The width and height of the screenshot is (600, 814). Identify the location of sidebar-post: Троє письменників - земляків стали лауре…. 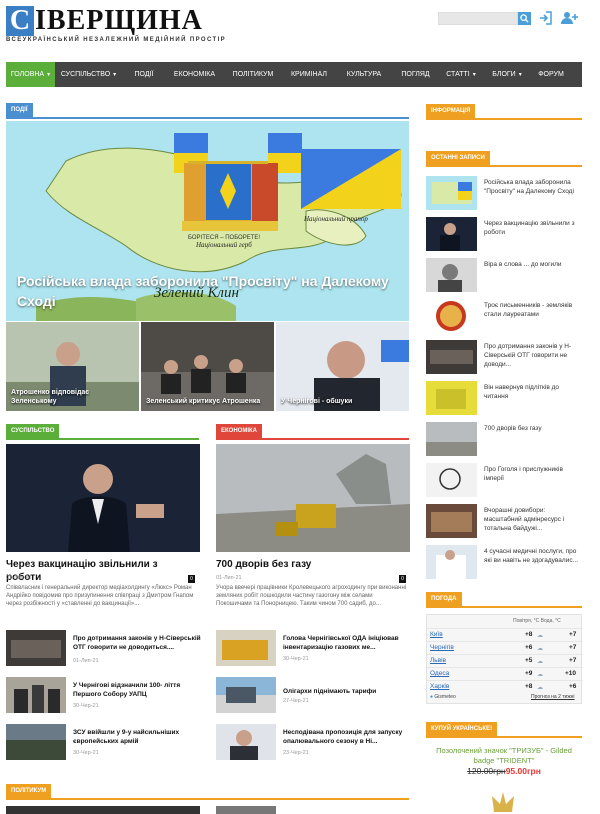
(504, 316).